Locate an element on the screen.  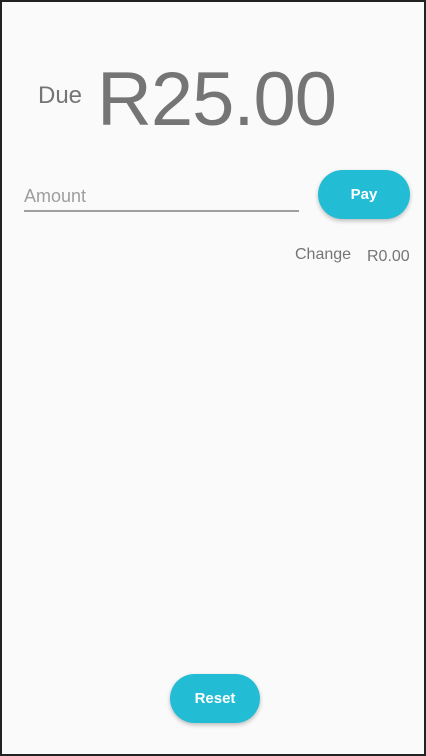
amount-input is located at coordinates (161, 197).